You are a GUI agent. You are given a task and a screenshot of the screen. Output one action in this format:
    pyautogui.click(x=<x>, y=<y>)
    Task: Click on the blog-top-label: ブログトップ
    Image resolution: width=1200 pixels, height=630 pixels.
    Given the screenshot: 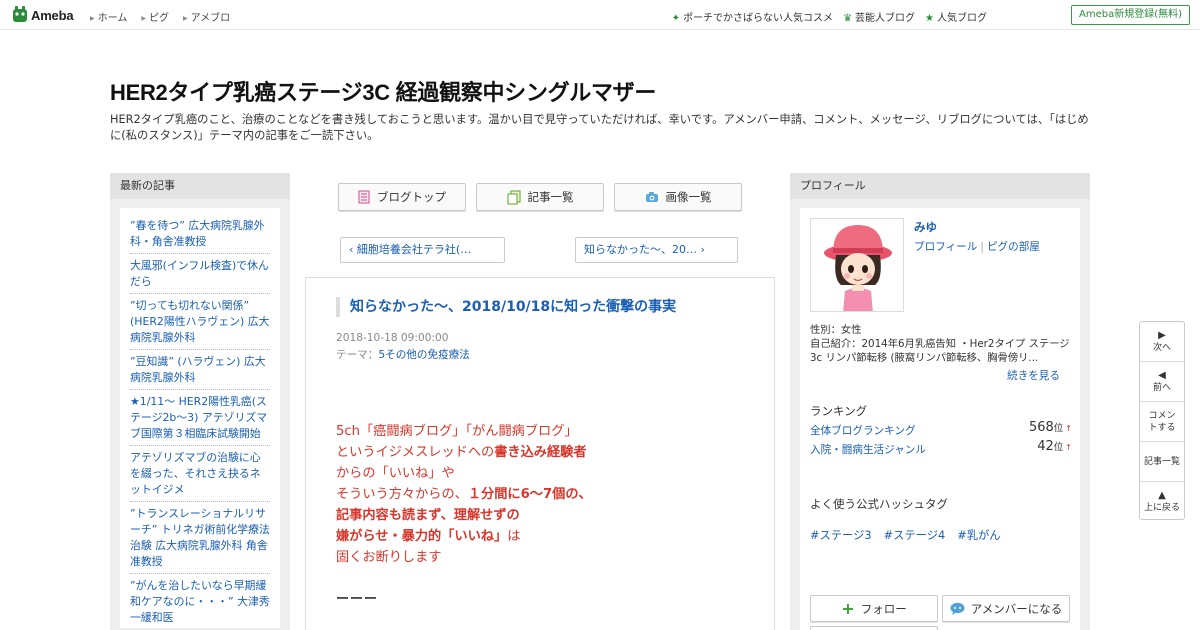 What is the action you would take?
    pyautogui.click(x=411, y=197)
    